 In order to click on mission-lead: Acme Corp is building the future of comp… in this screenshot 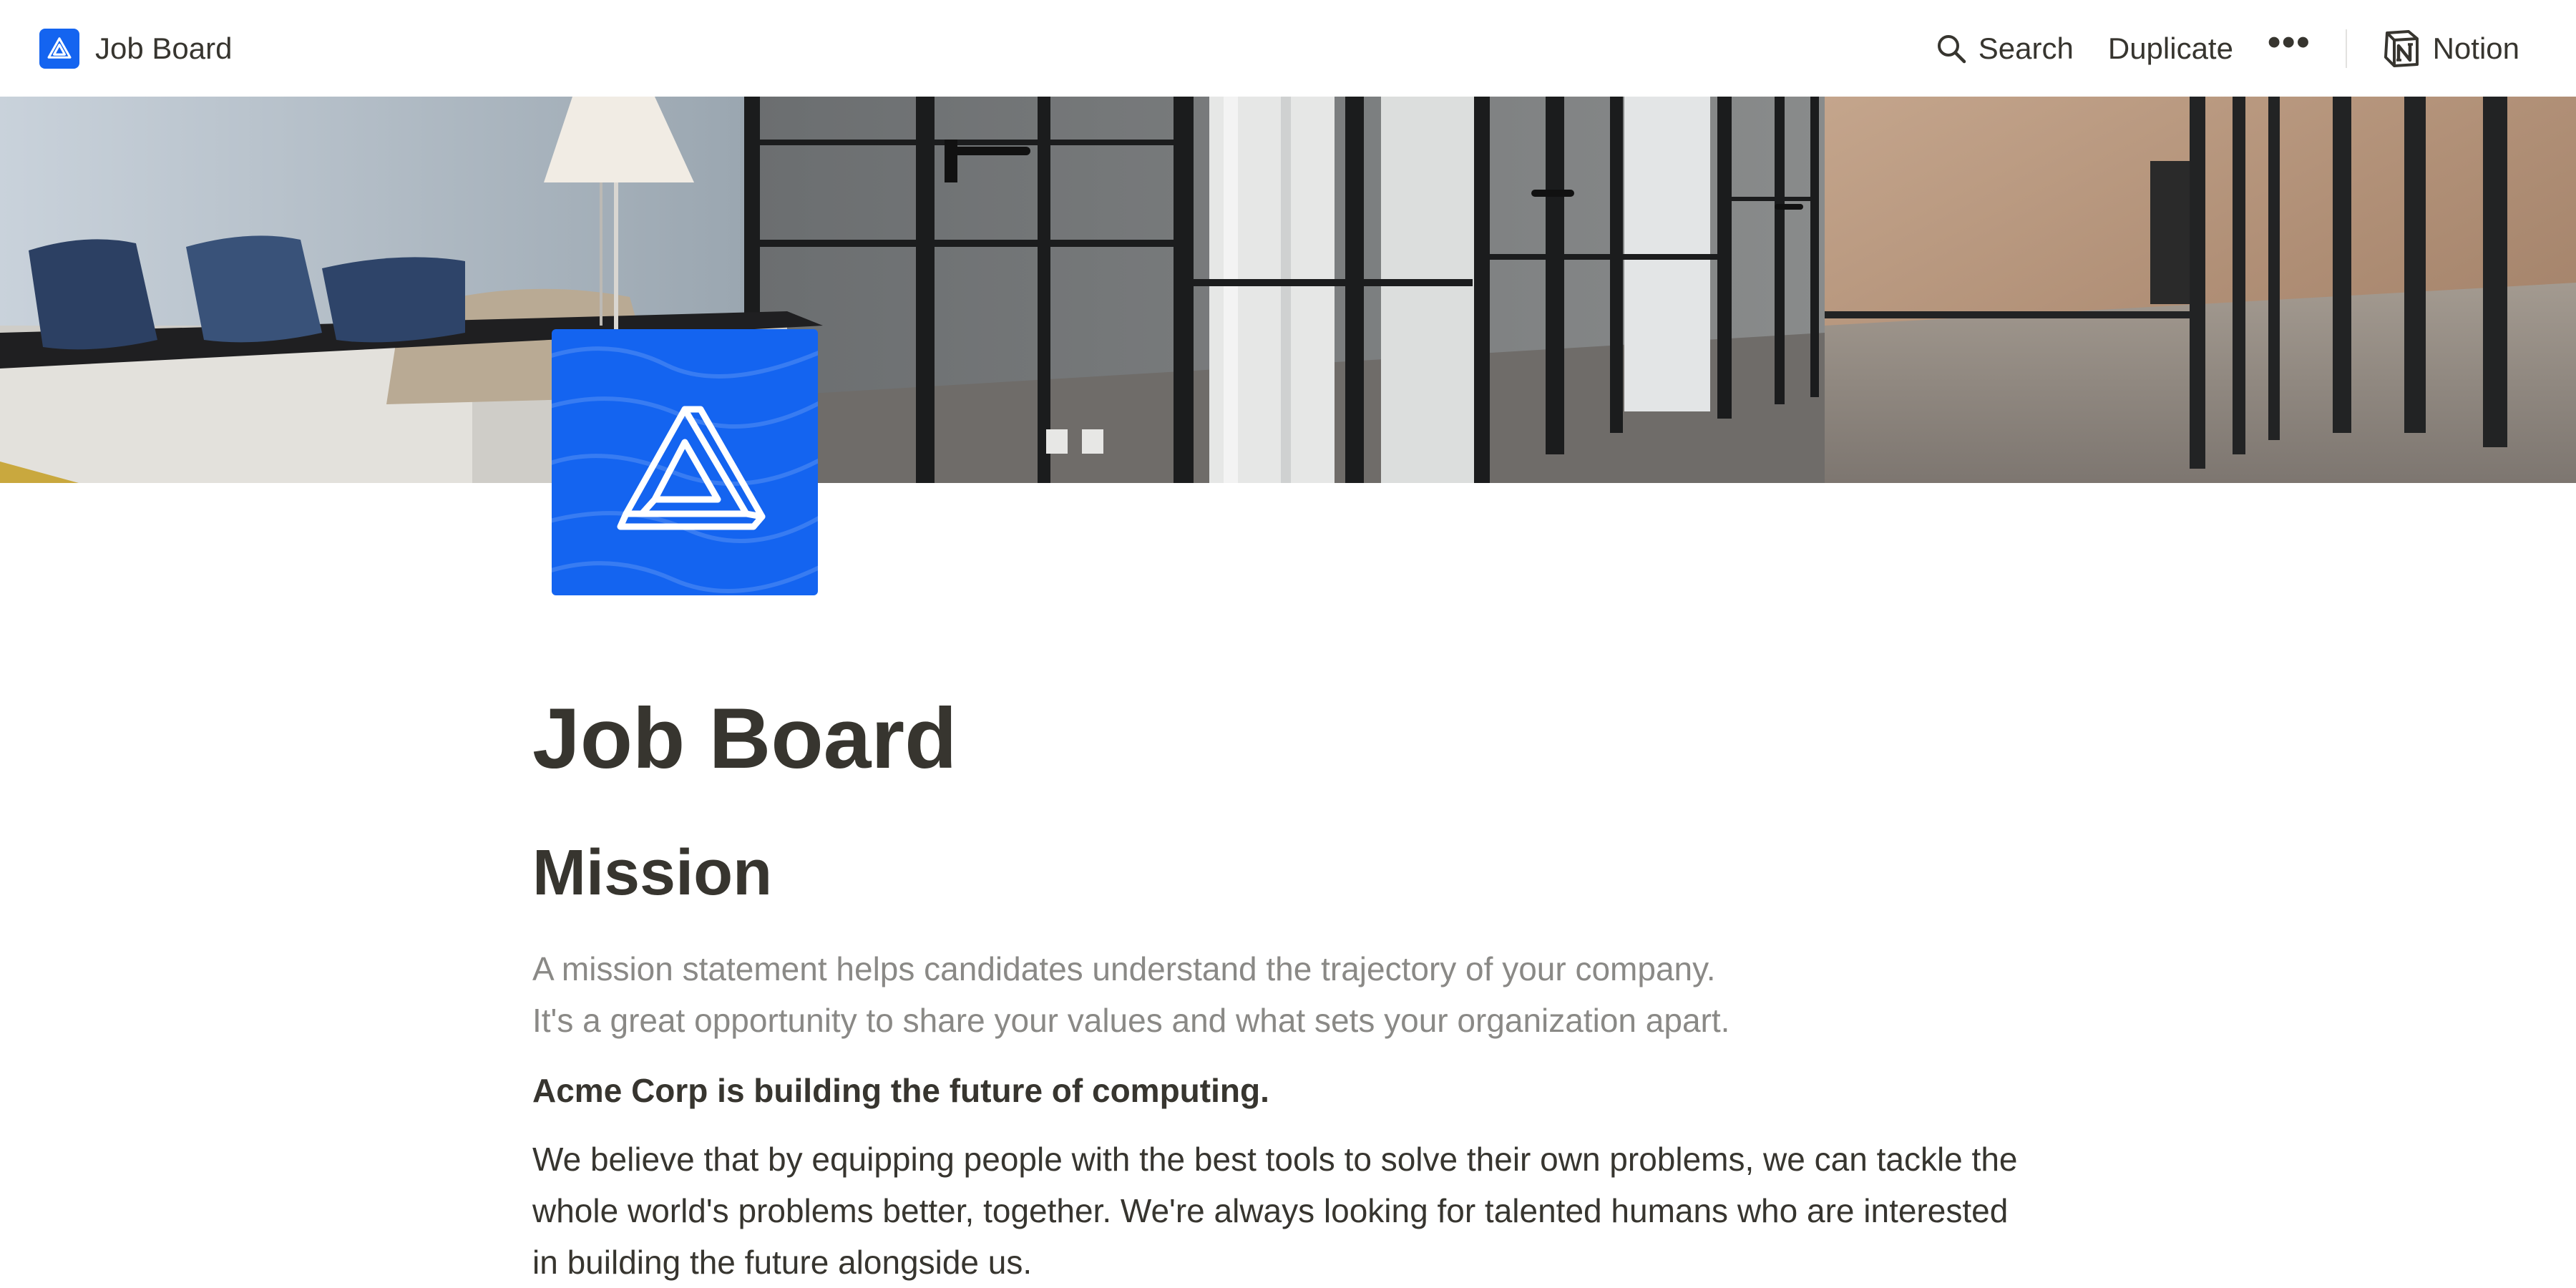, I will do `click(900, 1090)`.